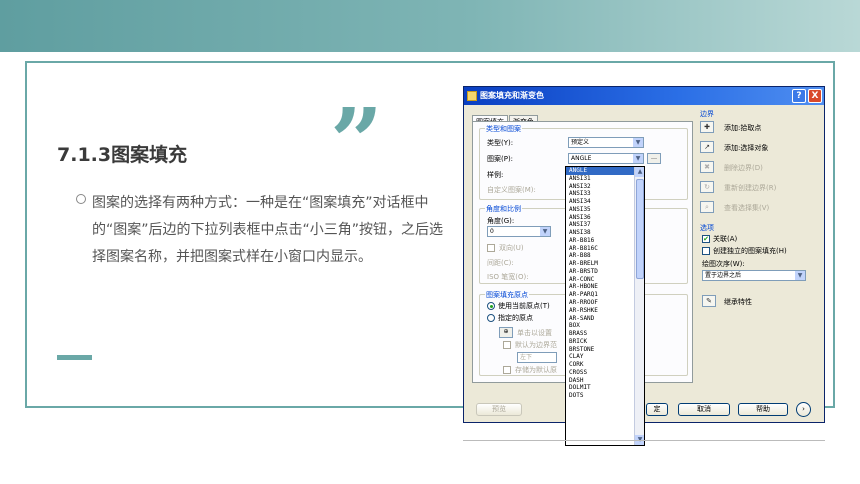  What do you see at coordinates (605, 225) in the screenshot?
I see `pattern-option: ANSI37` at bounding box center [605, 225].